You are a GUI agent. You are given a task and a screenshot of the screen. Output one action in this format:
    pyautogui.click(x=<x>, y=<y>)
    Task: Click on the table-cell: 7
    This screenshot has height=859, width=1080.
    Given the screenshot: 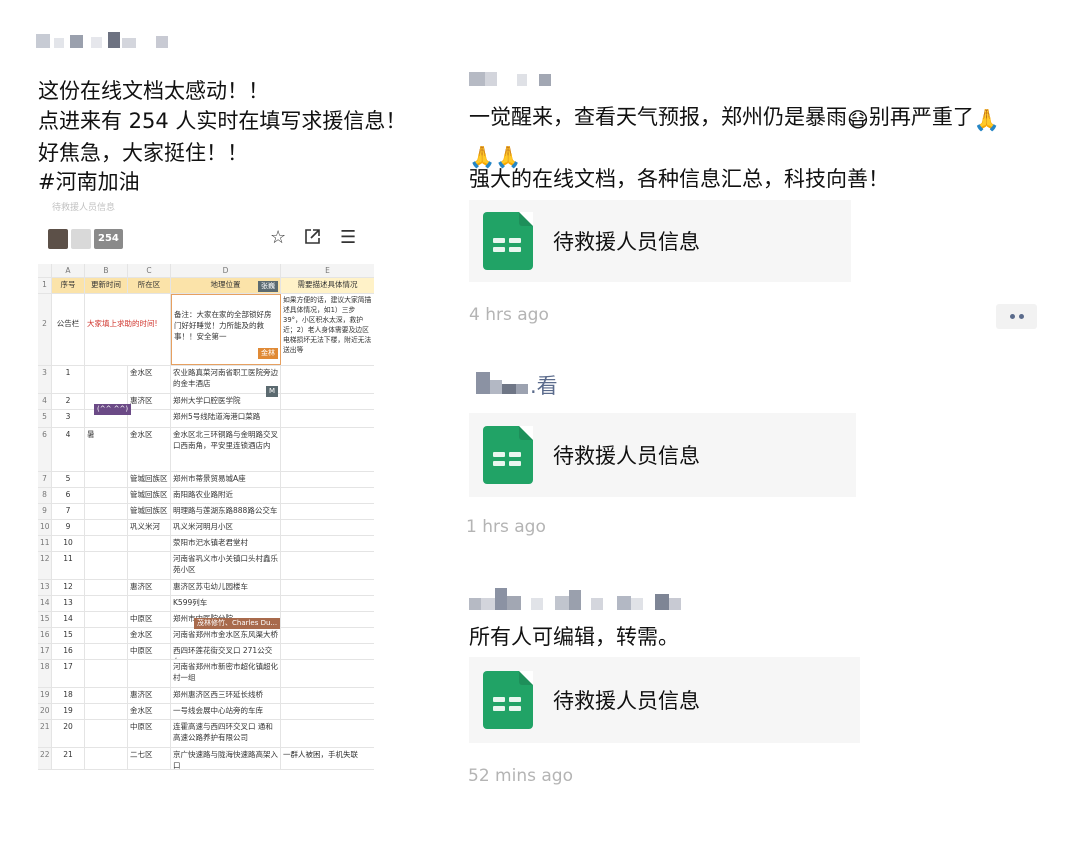 What is the action you would take?
    pyautogui.click(x=68, y=511)
    